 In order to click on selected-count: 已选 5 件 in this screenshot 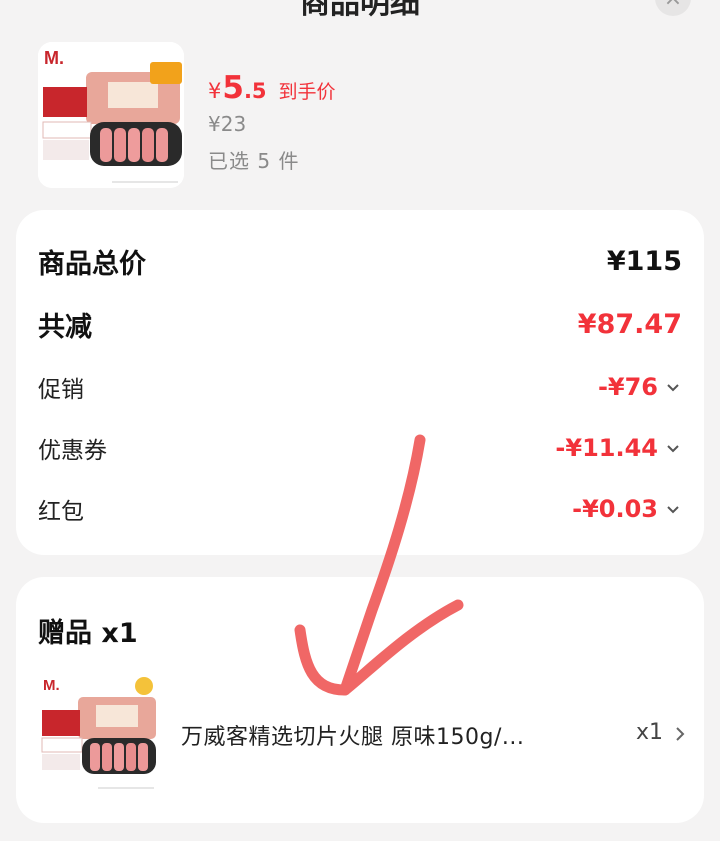, I will do `click(254, 161)`.